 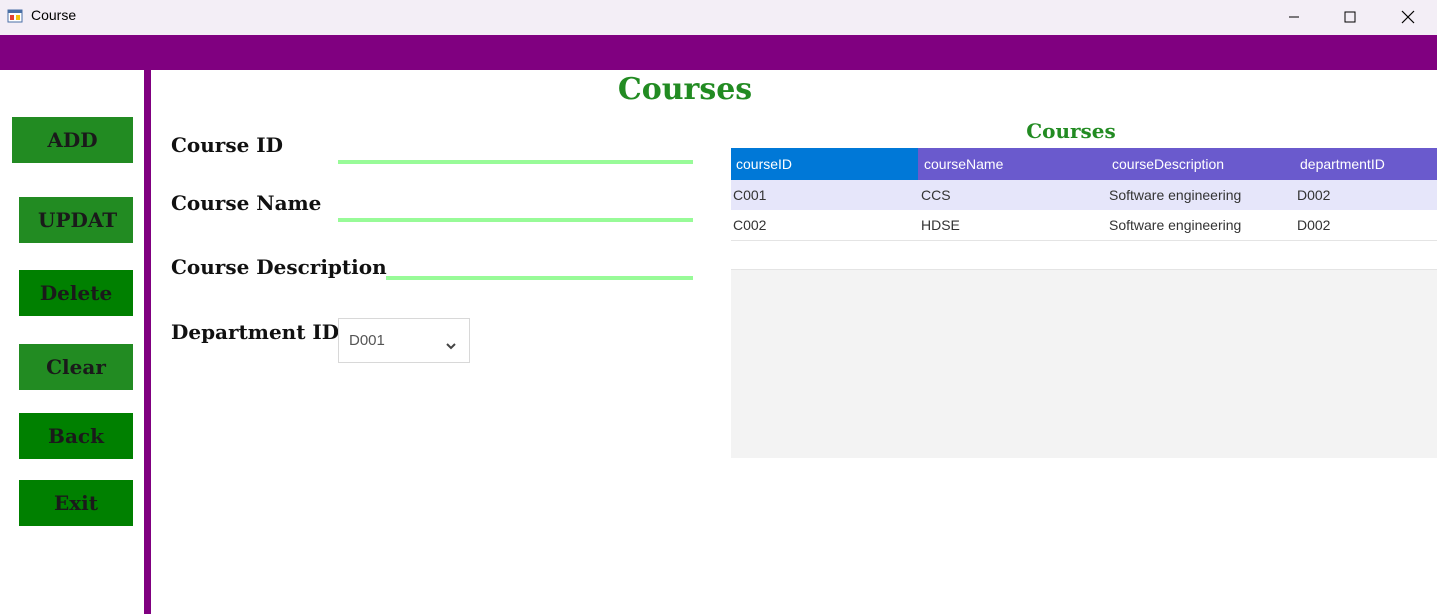 What do you see at coordinates (76, 220) in the screenshot?
I see `update-button: UPDAT` at bounding box center [76, 220].